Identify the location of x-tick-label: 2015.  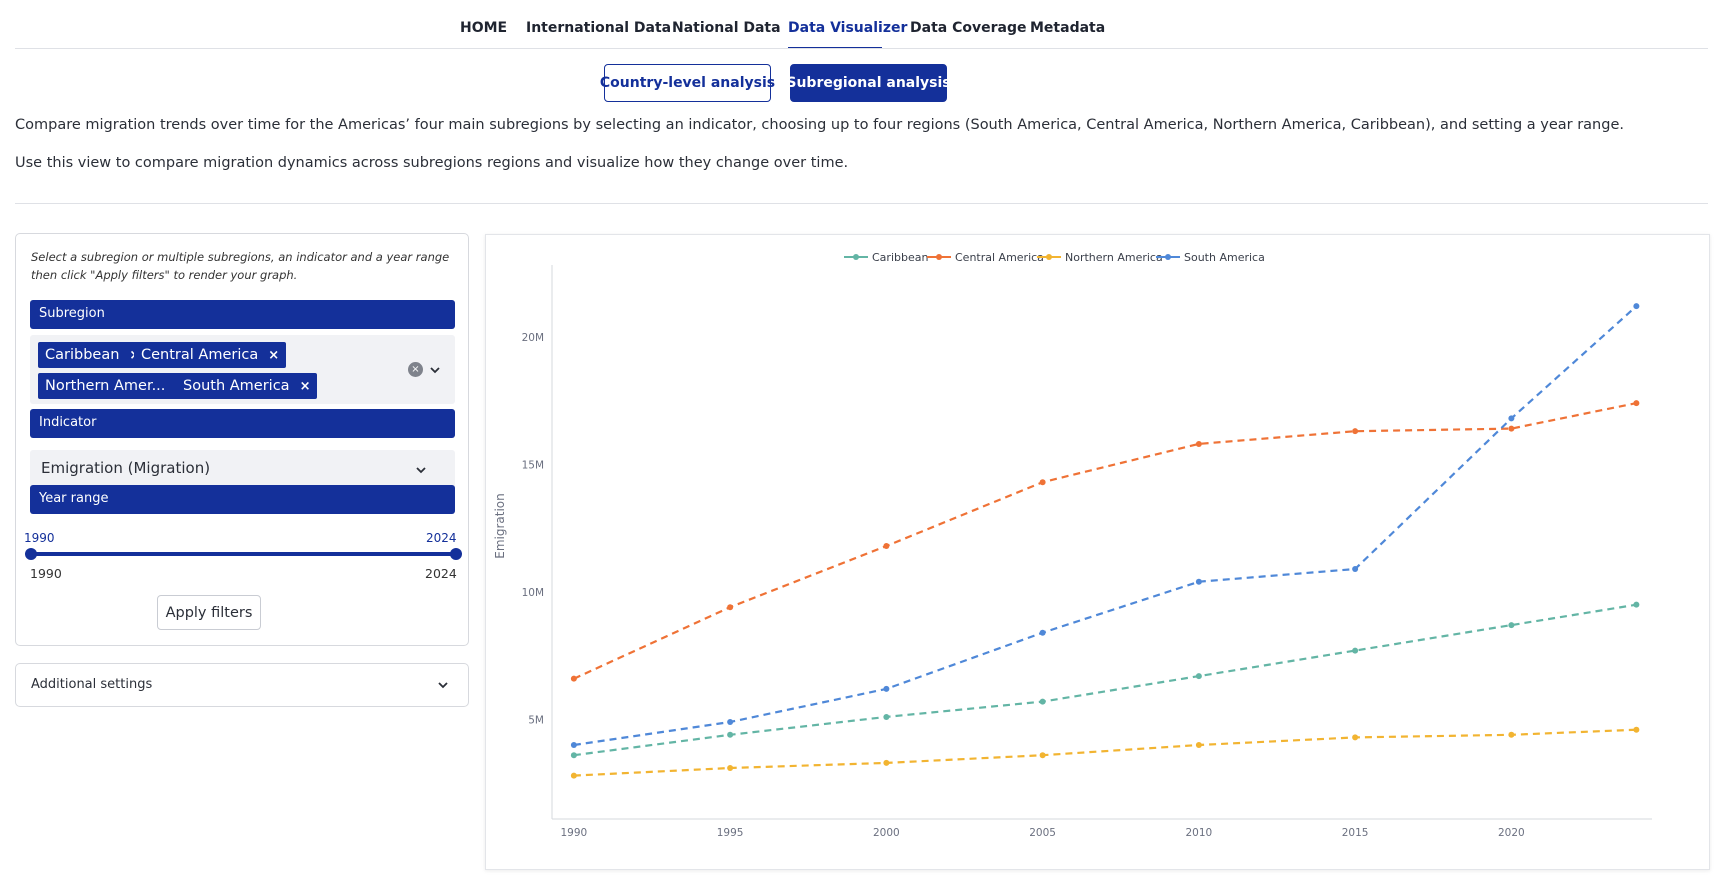
(1355, 833).